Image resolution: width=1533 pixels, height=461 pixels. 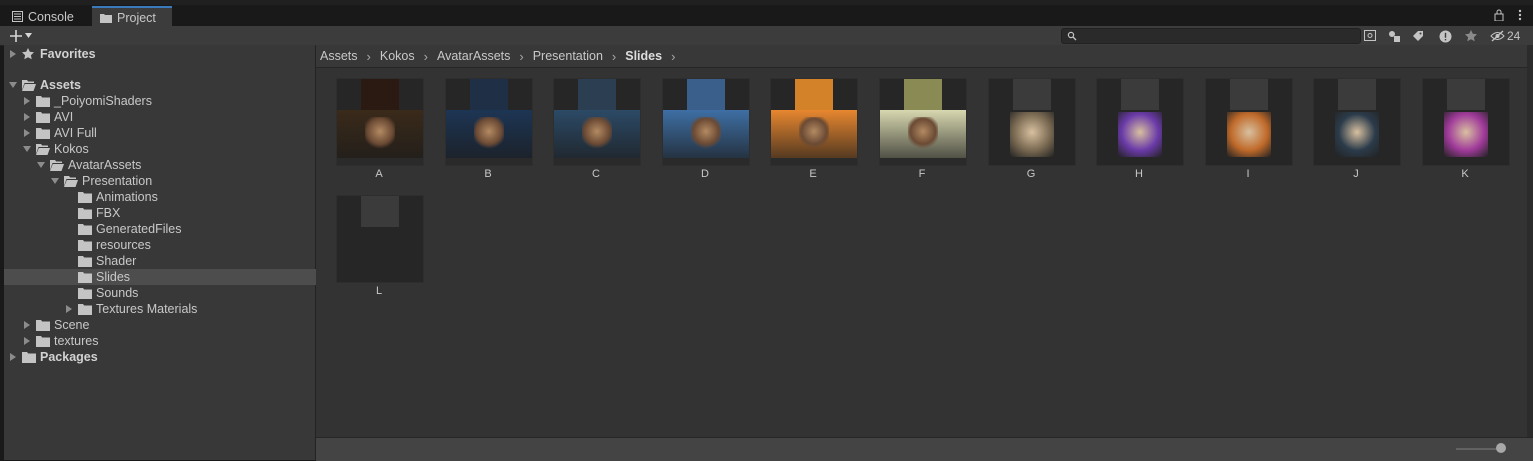 What do you see at coordinates (162, 85) in the screenshot?
I see `tree-item-assets: Assets` at bounding box center [162, 85].